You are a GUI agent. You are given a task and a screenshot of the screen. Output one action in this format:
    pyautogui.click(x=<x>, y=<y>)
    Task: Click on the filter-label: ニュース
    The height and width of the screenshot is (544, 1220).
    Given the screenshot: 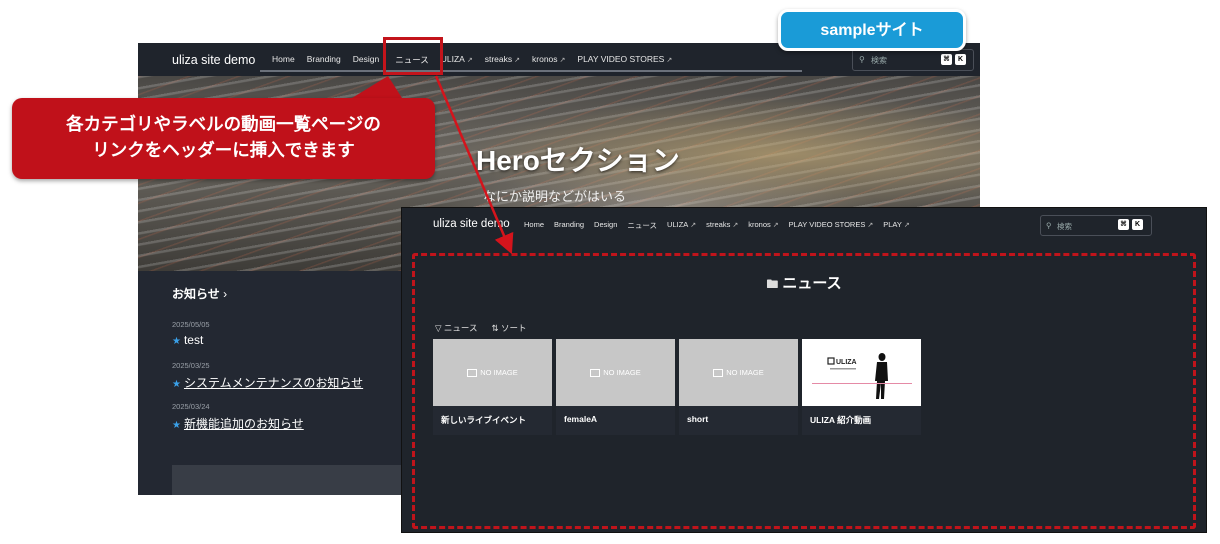 What is the action you would take?
    pyautogui.click(x=460, y=328)
    